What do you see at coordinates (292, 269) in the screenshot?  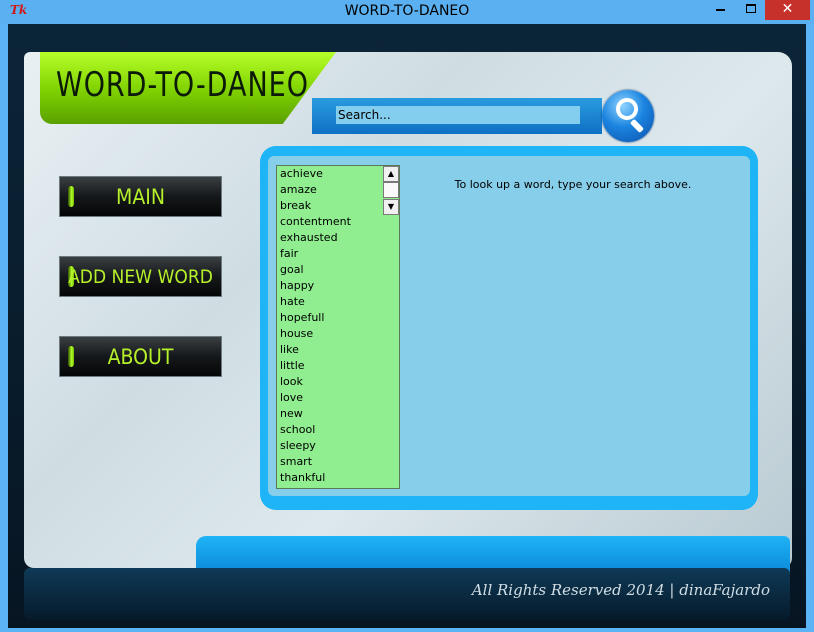 I see `list-item: goal` at bounding box center [292, 269].